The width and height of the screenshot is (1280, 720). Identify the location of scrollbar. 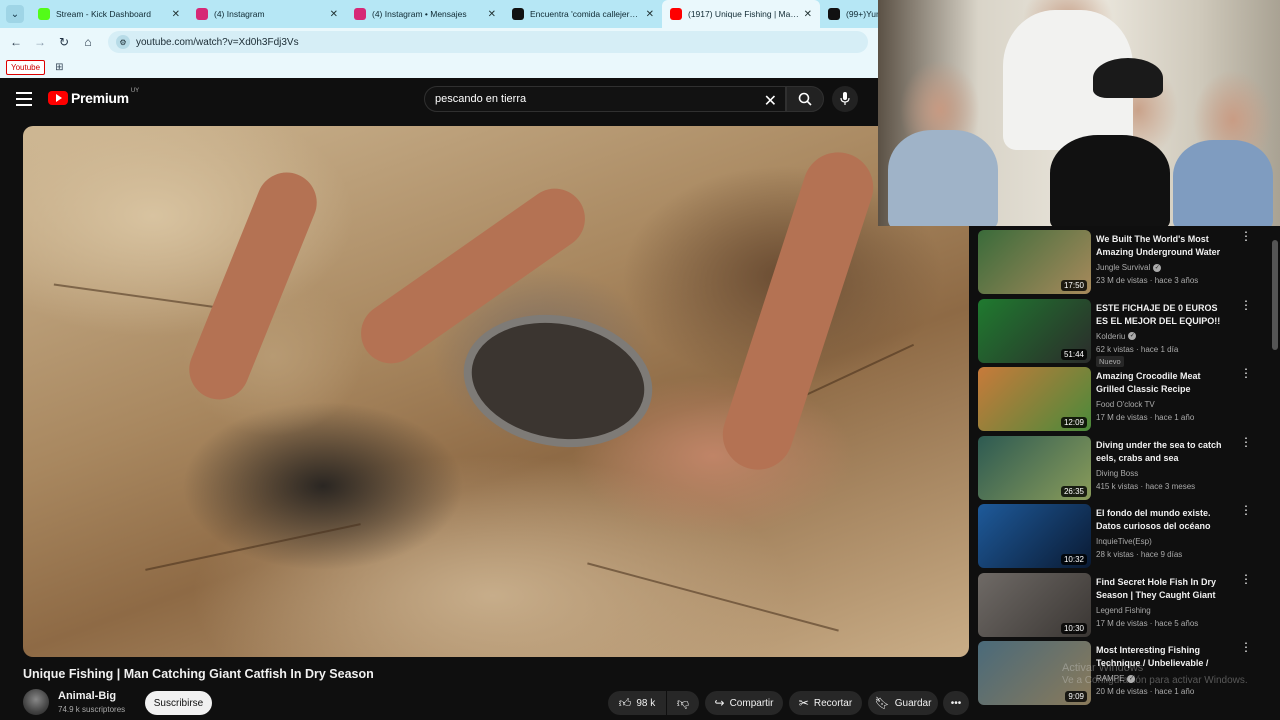
(1275, 295).